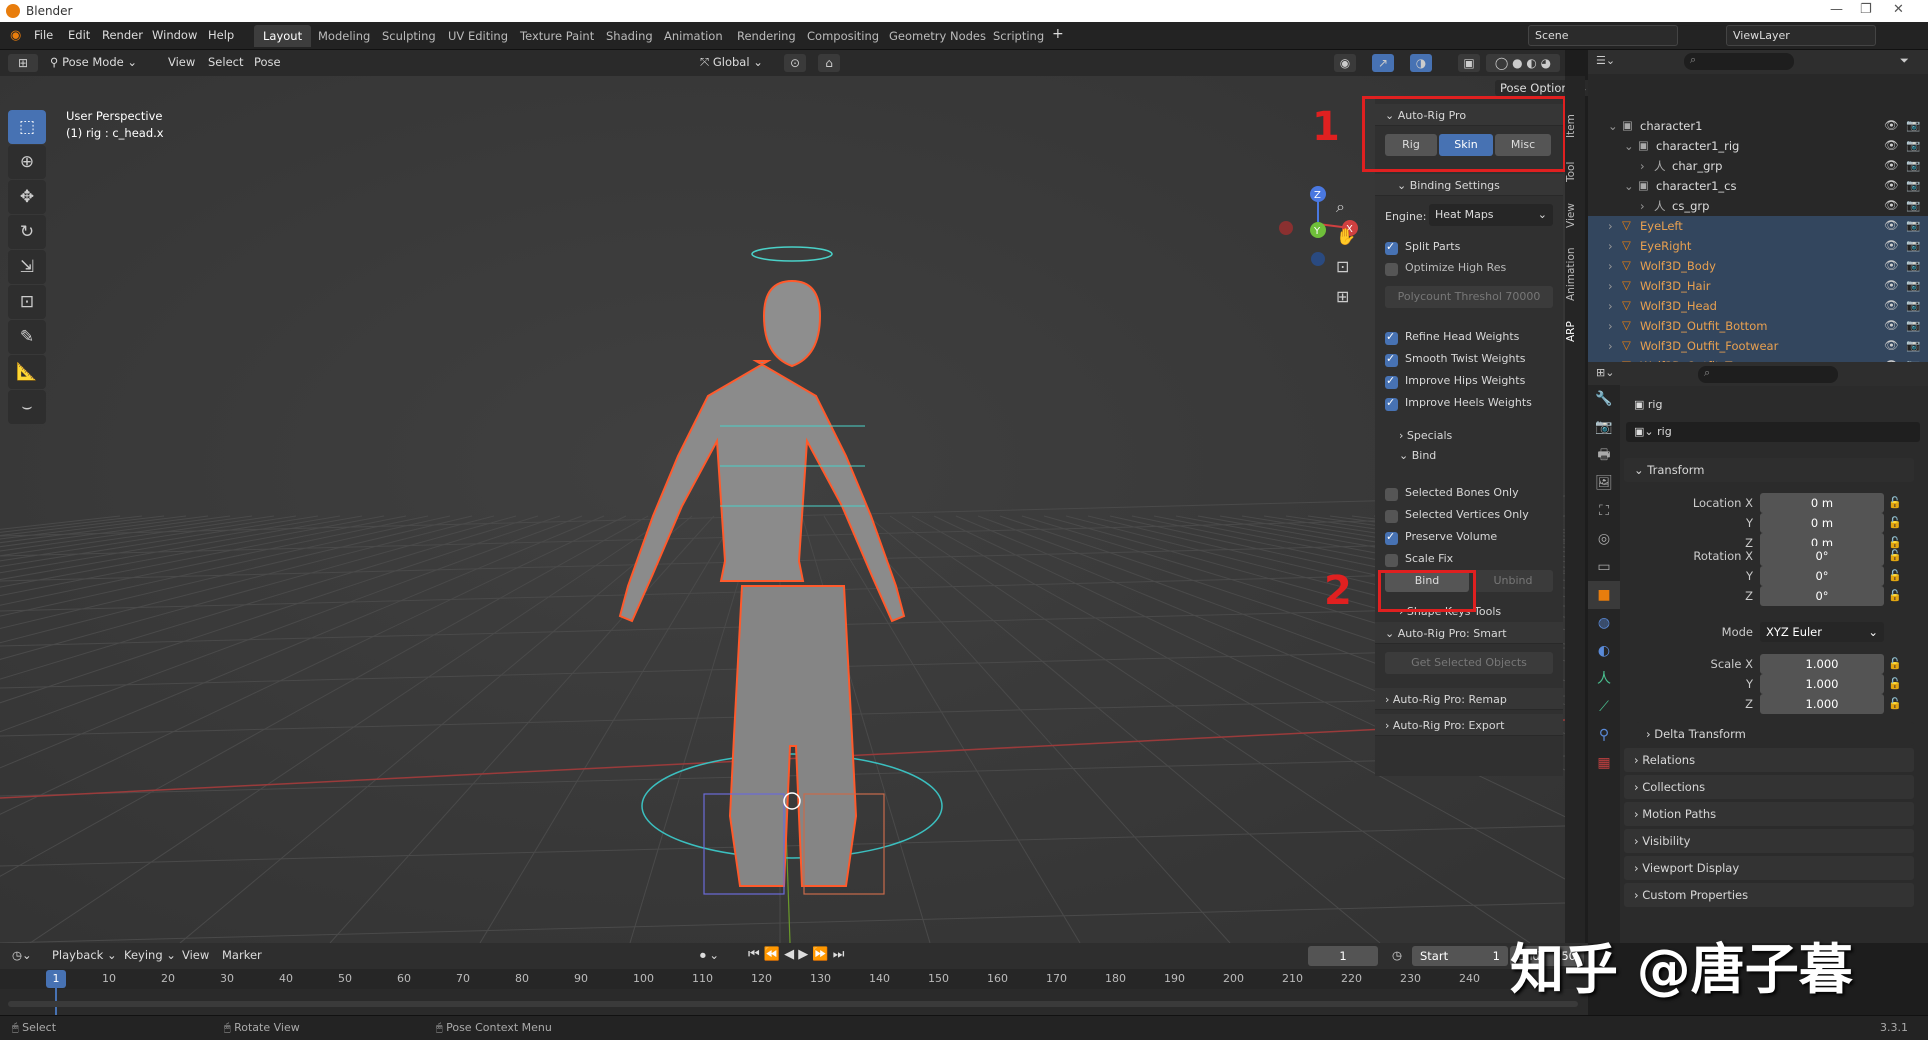 The height and width of the screenshot is (1040, 1928). Describe the element at coordinates (1575, 172) in the screenshot. I see `tab-tool: Tool` at that location.